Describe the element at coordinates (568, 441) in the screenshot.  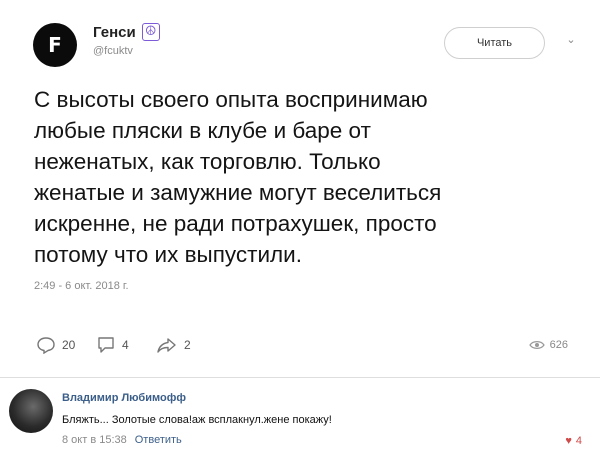
I see `heart-icon: ♥` at that location.